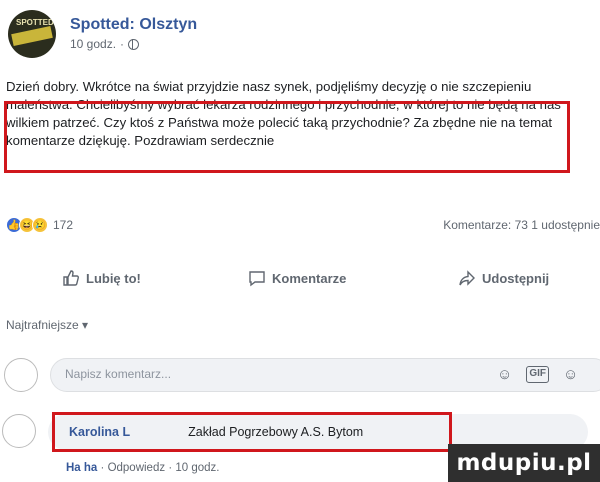 Image resolution: width=600 pixels, height=482 pixels. I want to click on post-actions: Lubię to! Komentarze Udostępnij, so click(300, 278).